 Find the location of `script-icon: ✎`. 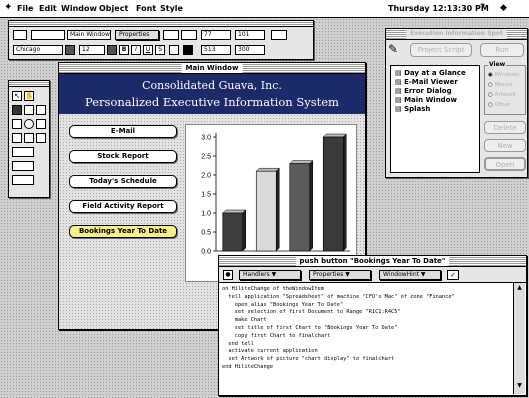

script-icon: ✎ is located at coordinates (396, 50).